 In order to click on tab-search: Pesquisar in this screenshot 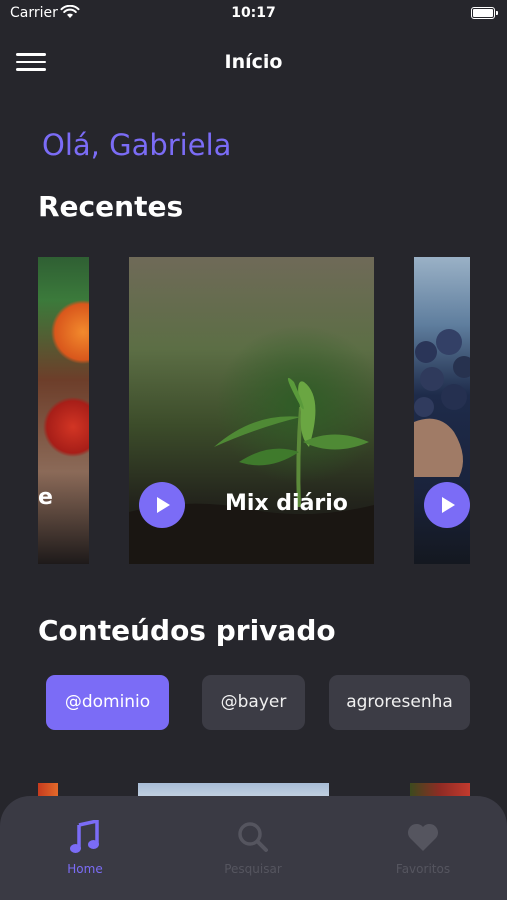, I will do `click(253, 848)`.